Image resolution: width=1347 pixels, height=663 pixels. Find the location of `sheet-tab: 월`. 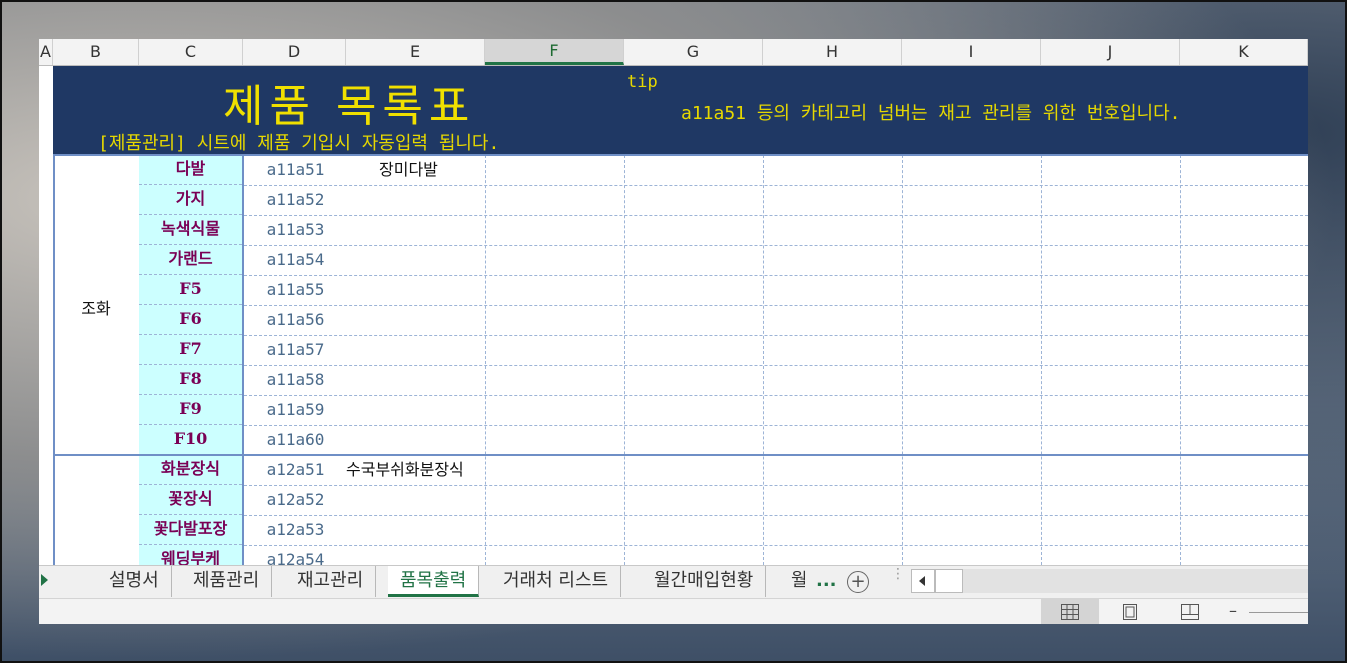

sheet-tab: 월 is located at coordinates (796, 581).